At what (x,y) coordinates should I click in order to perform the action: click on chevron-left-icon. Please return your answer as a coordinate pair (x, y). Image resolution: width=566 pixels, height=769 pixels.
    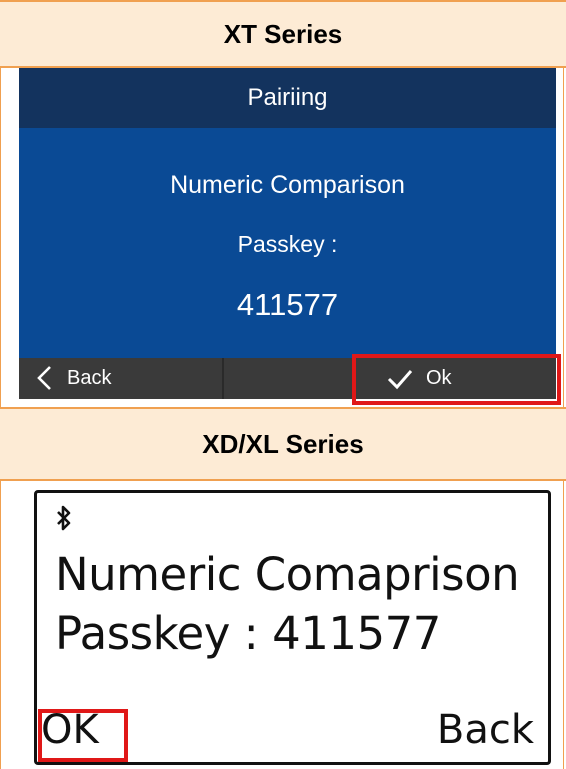
    Looking at the image, I should click on (44, 378).